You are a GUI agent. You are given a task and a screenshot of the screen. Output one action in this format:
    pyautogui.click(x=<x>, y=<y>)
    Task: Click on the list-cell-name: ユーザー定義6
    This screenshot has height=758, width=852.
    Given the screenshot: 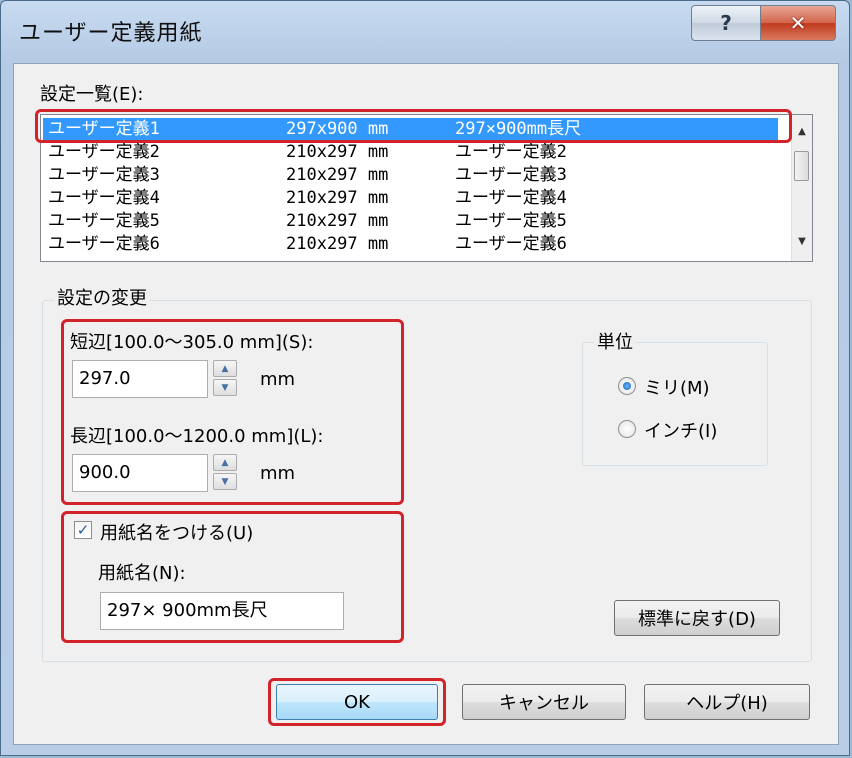 What is the action you would take?
    pyautogui.click(x=104, y=244)
    